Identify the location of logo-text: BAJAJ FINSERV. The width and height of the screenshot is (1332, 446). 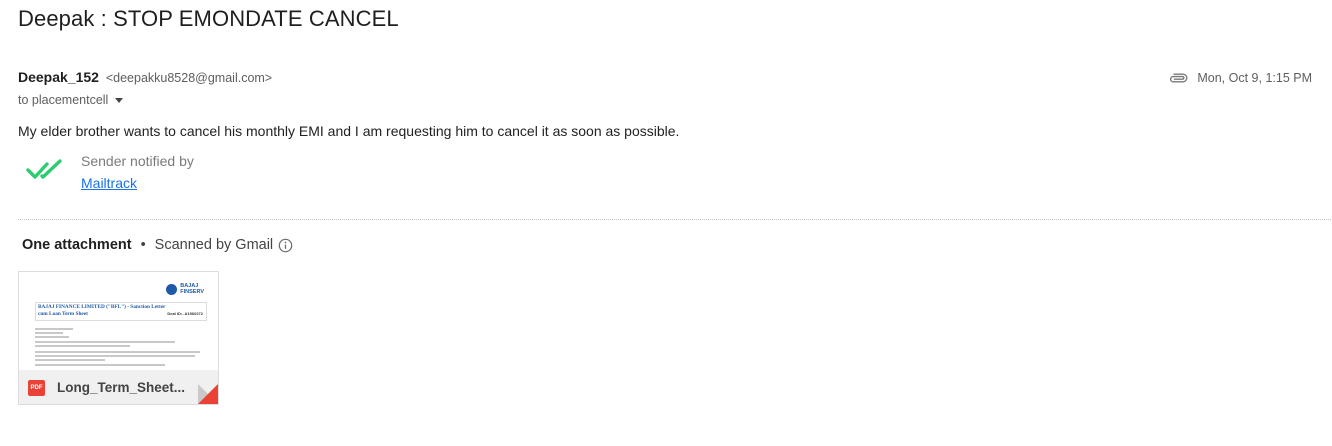
(192, 289).